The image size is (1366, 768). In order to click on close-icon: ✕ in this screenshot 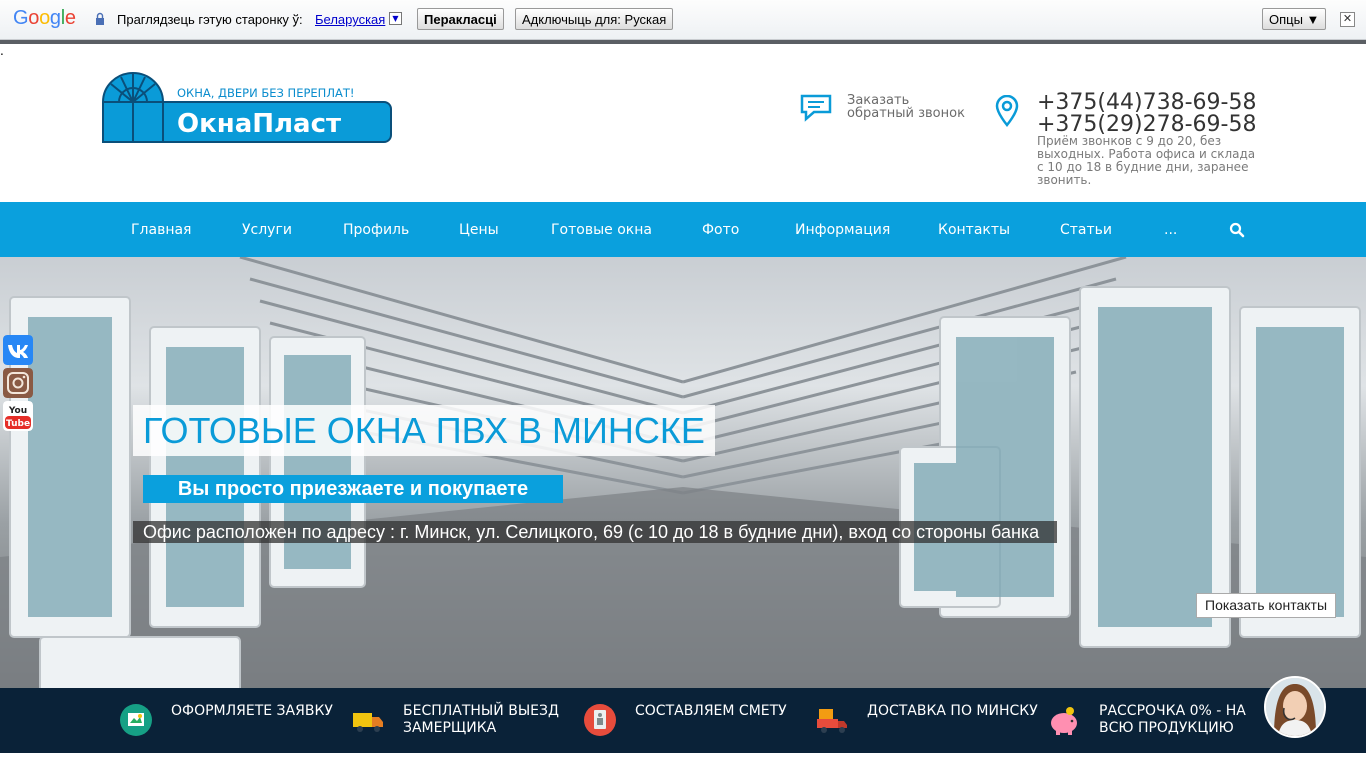, I will do `click(1347, 19)`.